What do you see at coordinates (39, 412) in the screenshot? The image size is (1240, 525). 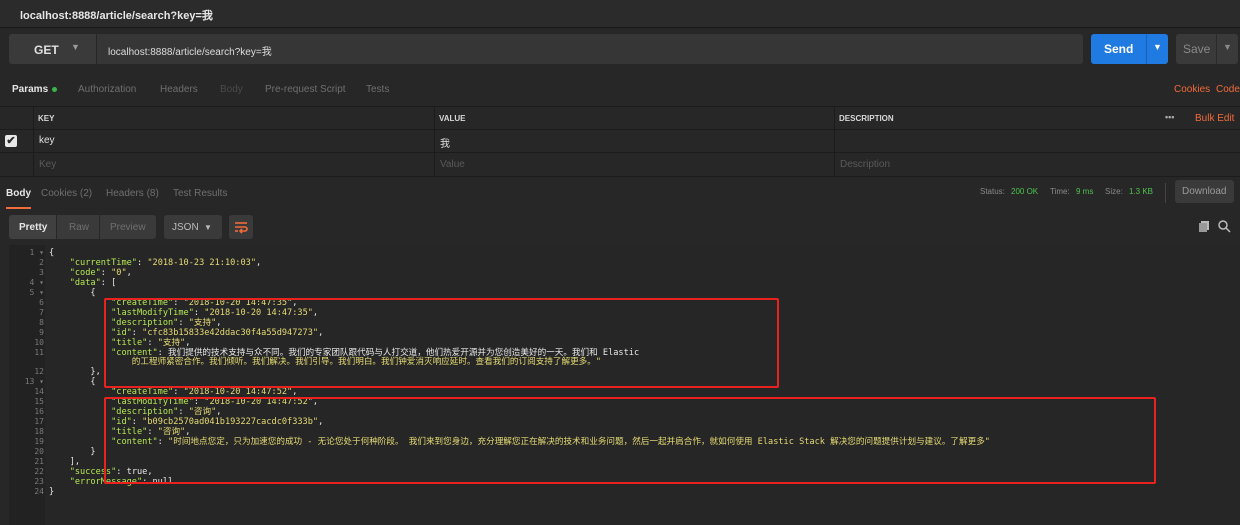 I see `line-number: 16` at bounding box center [39, 412].